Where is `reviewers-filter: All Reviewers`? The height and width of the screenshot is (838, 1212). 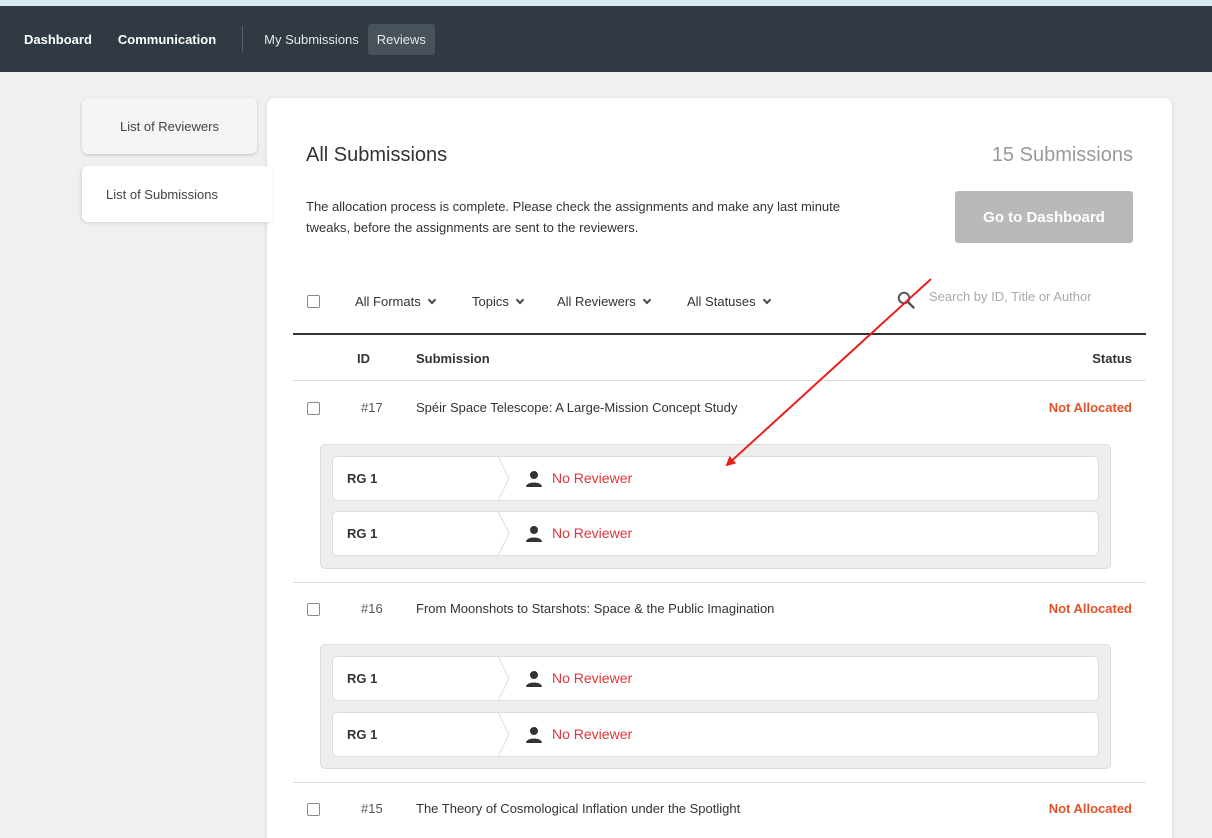 reviewers-filter: All Reviewers is located at coordinates (604, 301).